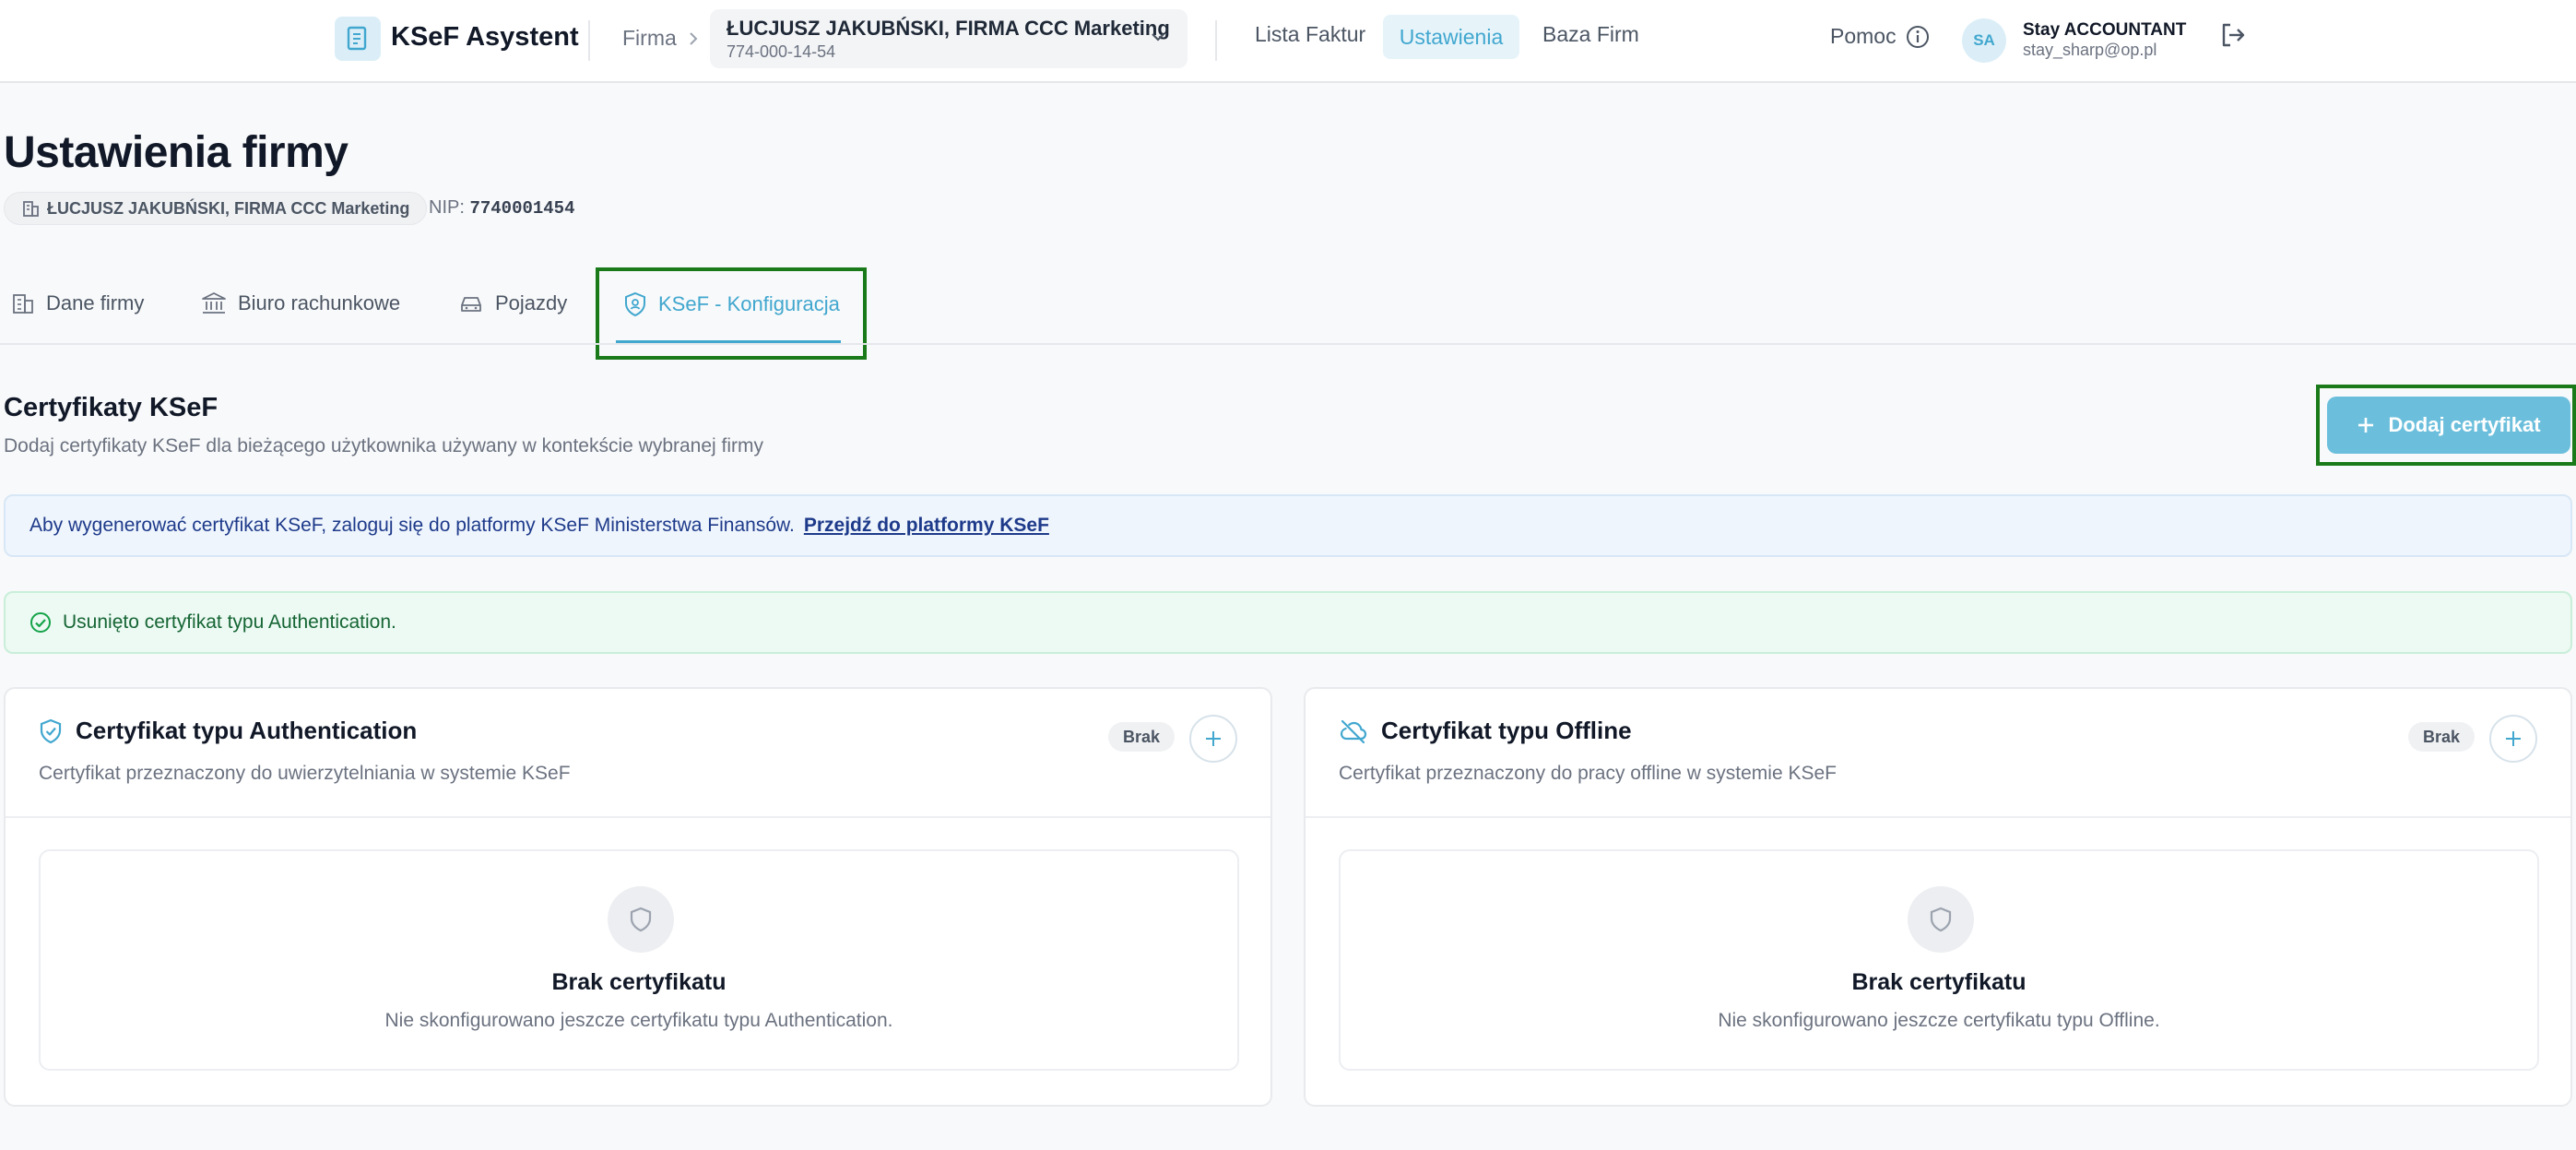  Describe the element at coordinates (1984, 40) in the screenshot. I see `user-avatar: SA` at that location.